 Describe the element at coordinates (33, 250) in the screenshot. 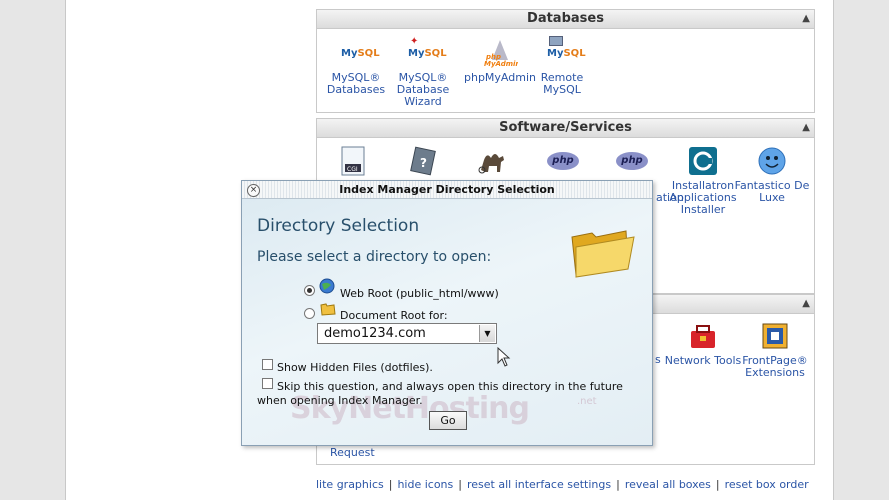

I see `left-gutter` at that location.